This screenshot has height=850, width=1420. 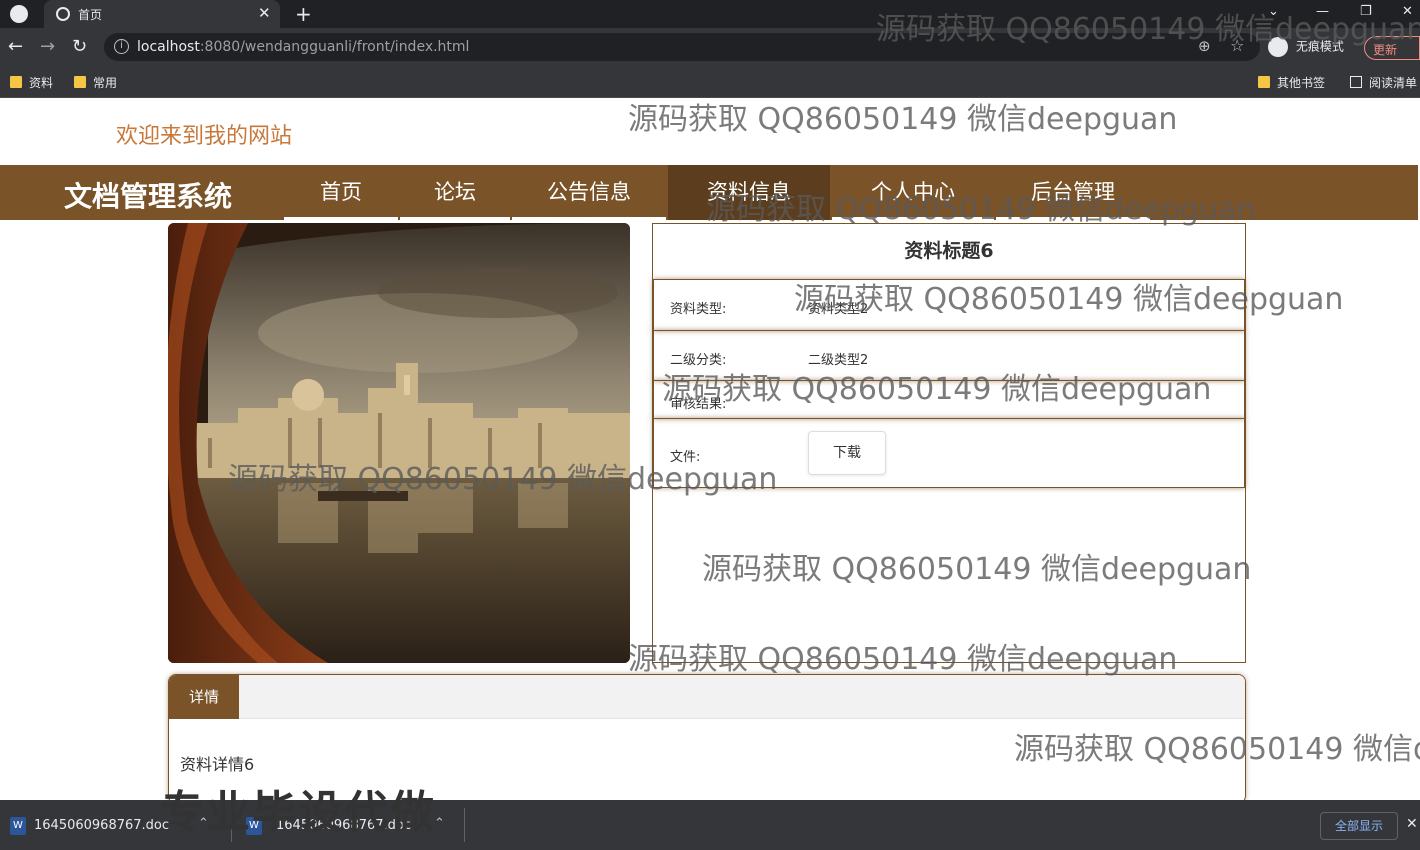 What do you see at coordinates (47, 46) in the screenshot?
I see `forward-arrow-icon: →` at bounding box center [47, 46].